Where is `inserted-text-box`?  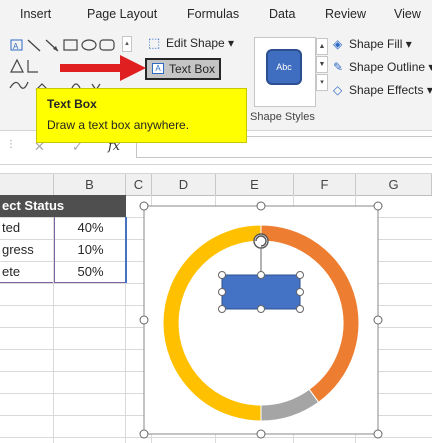 inserted-text-box is located at coordinates (261, 292).